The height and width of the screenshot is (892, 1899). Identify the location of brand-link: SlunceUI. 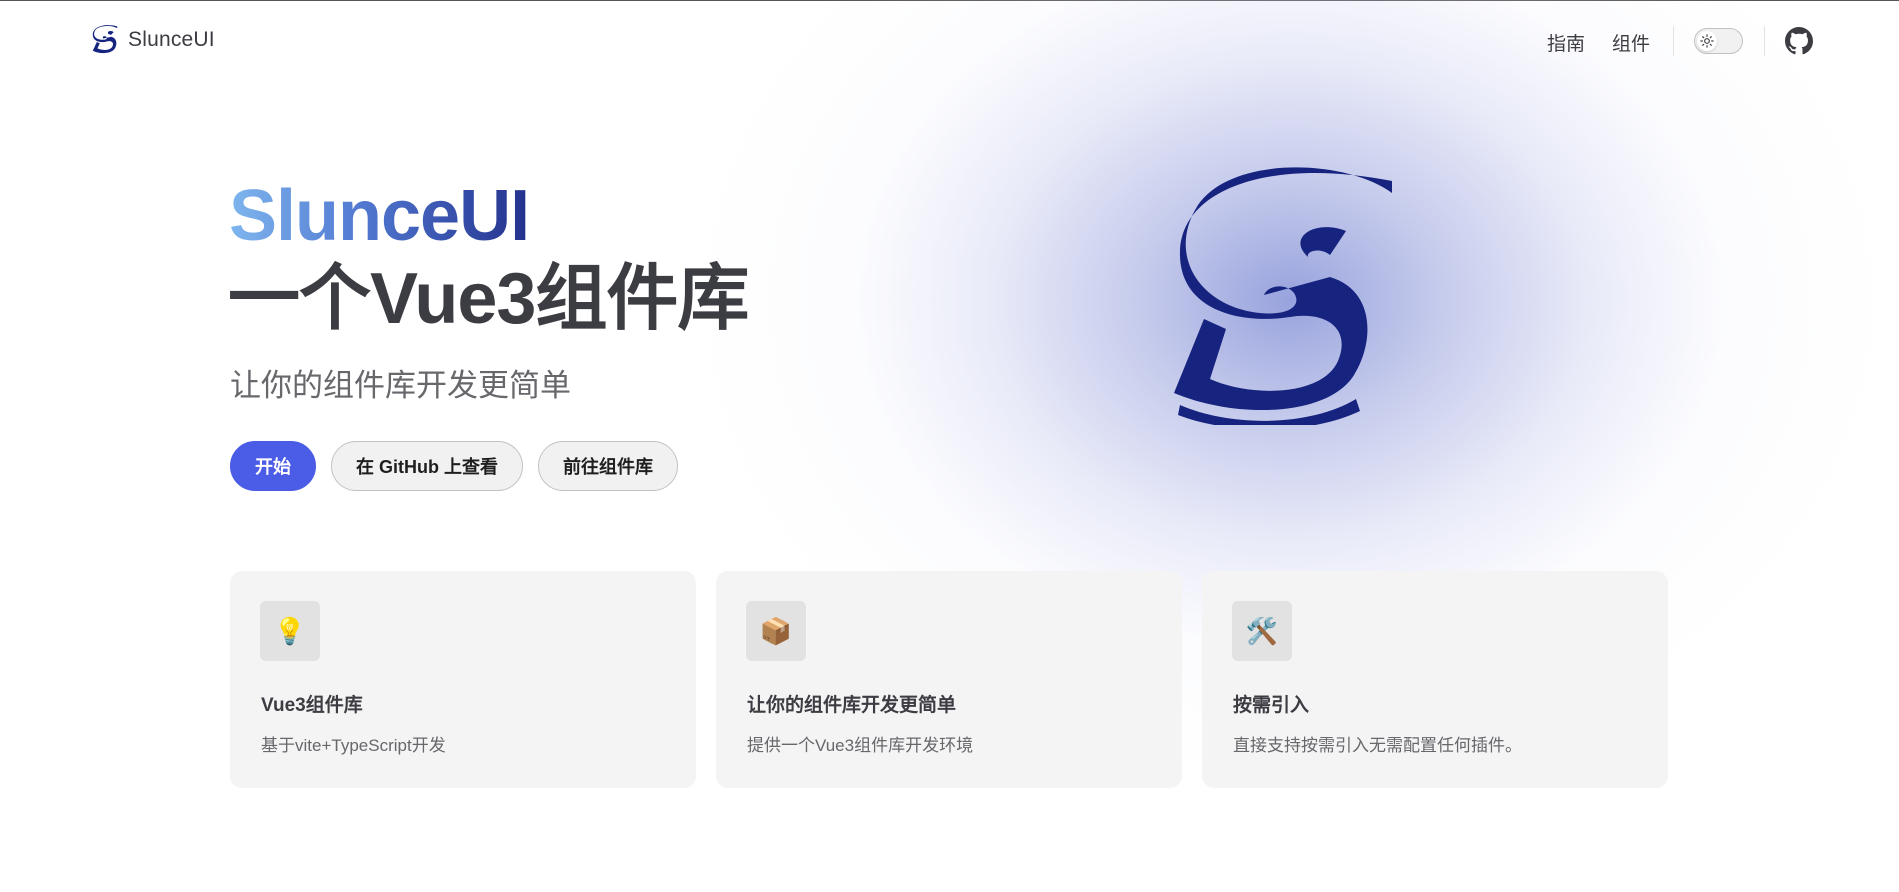
(152, 40).